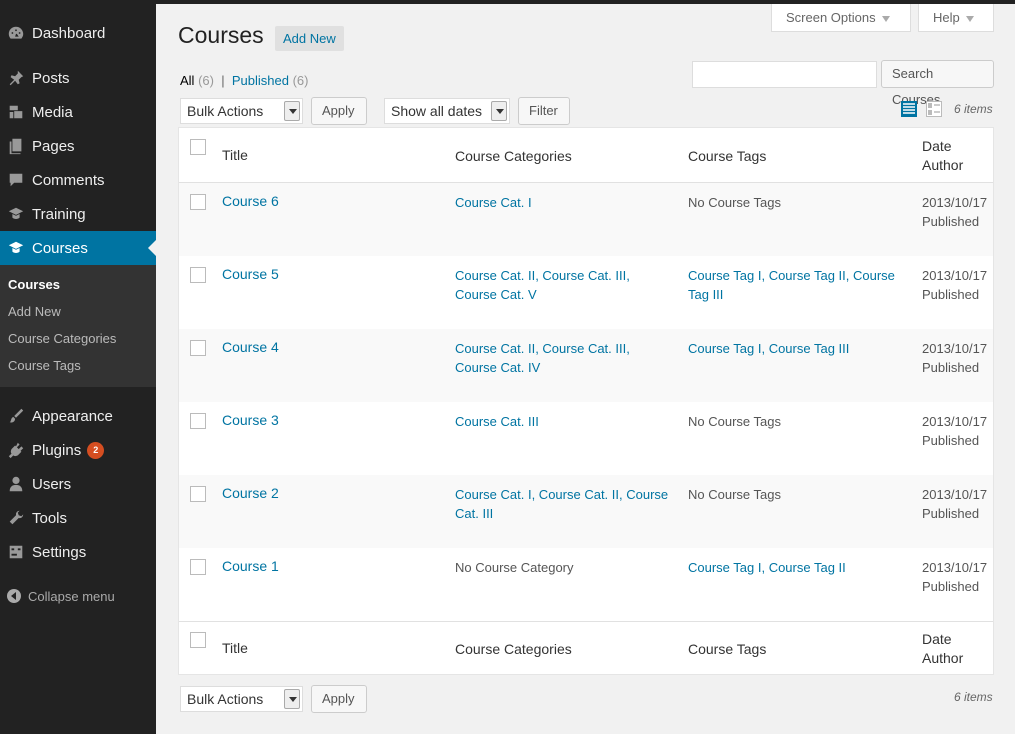 The image size is (1015, 734). What do you see at coordinates (34, 311) in the screenshot?
I see `submenu-item-add-new: Add New` at bounding box center [34, 311].